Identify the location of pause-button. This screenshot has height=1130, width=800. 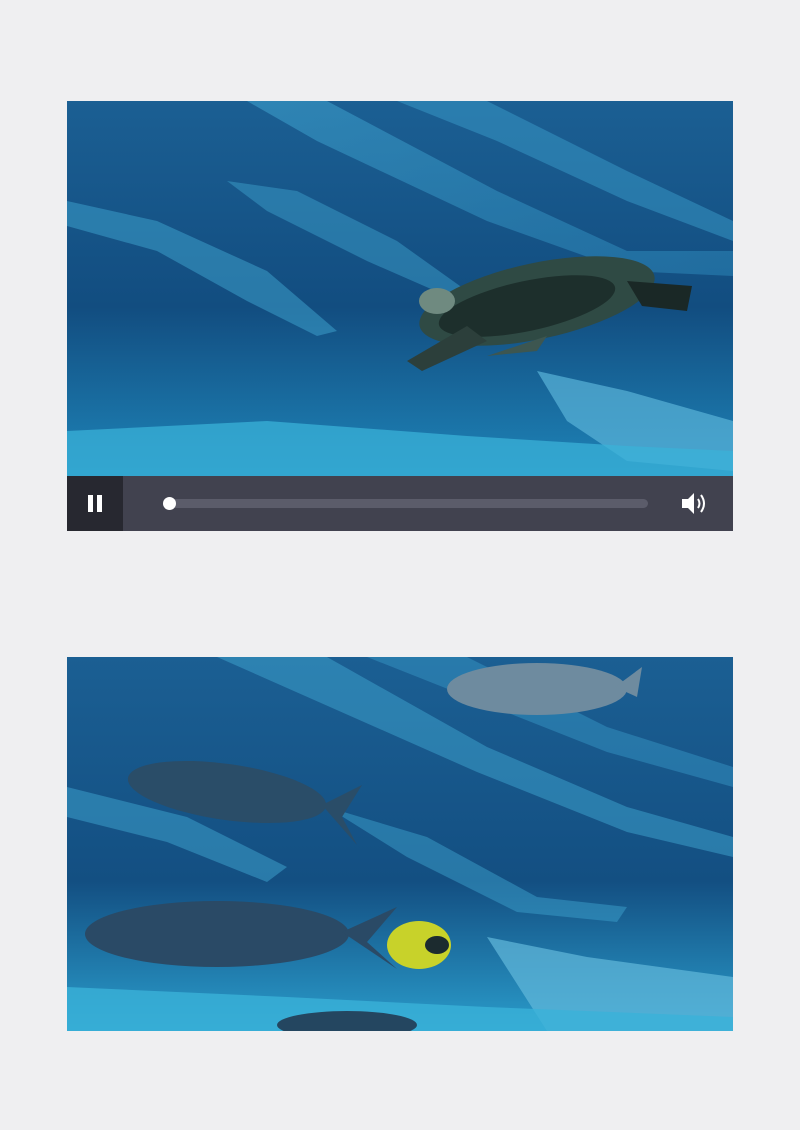
(95, 503).